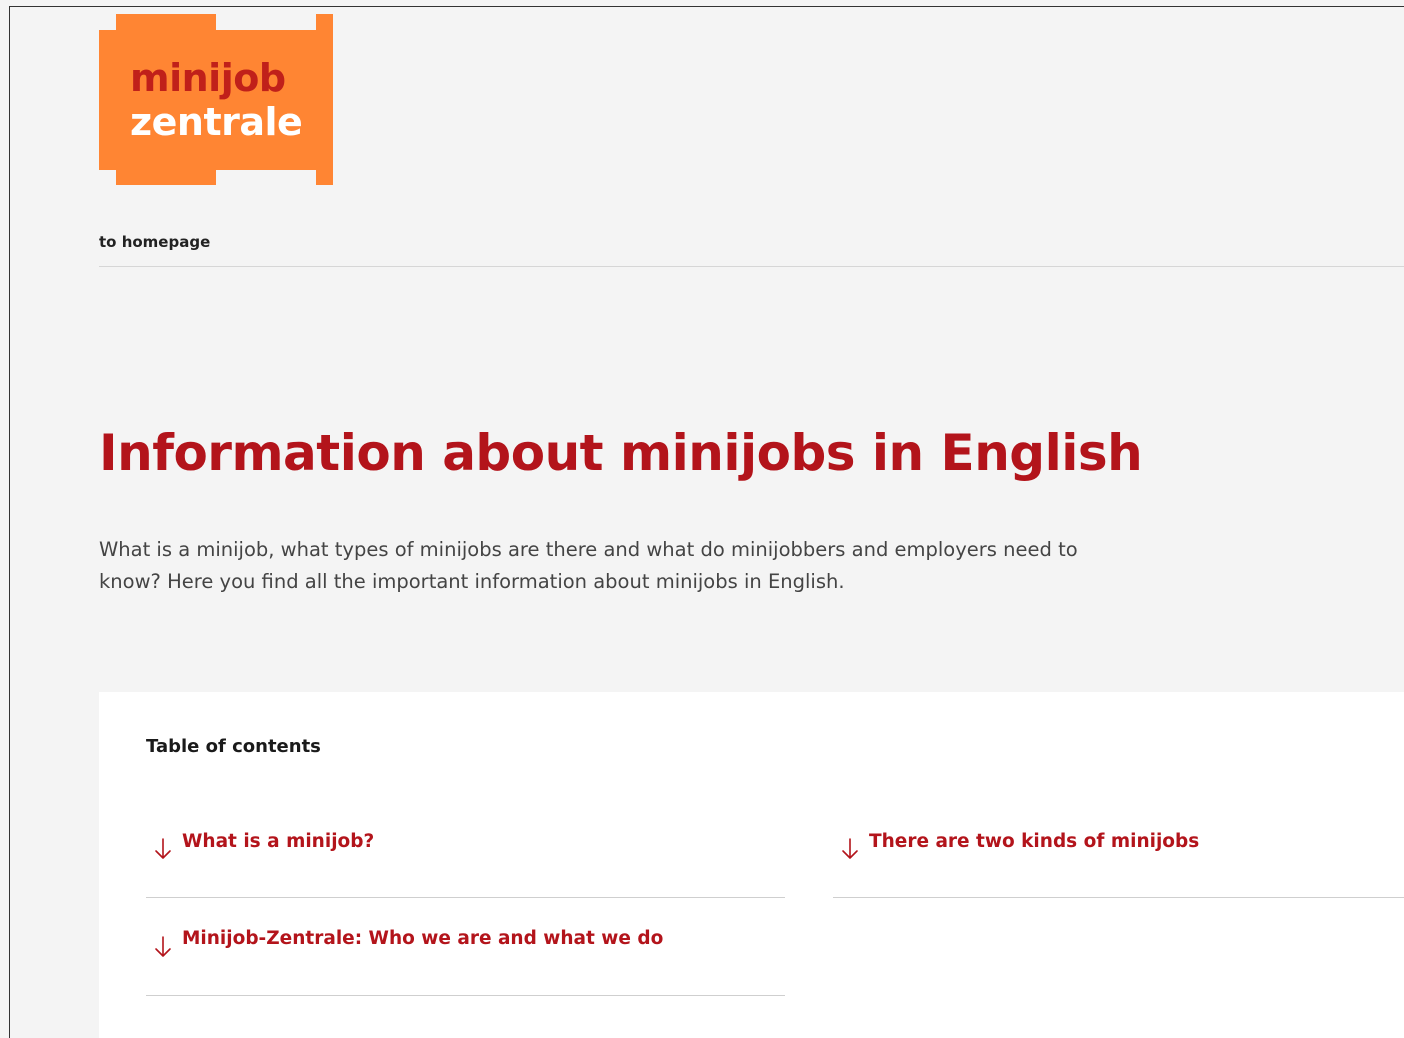 The height and width of the screenshot is (1038, 1404). I want to click on toc-heading: Table of contents, so click(233, 746).